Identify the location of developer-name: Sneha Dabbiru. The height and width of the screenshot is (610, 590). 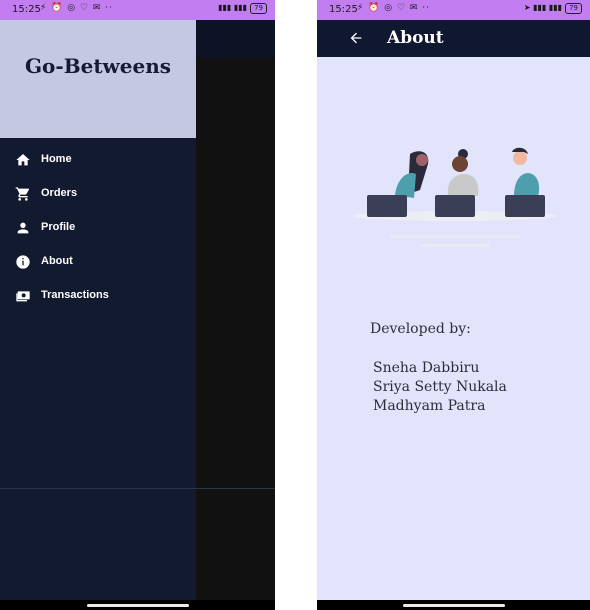
(426, 368).